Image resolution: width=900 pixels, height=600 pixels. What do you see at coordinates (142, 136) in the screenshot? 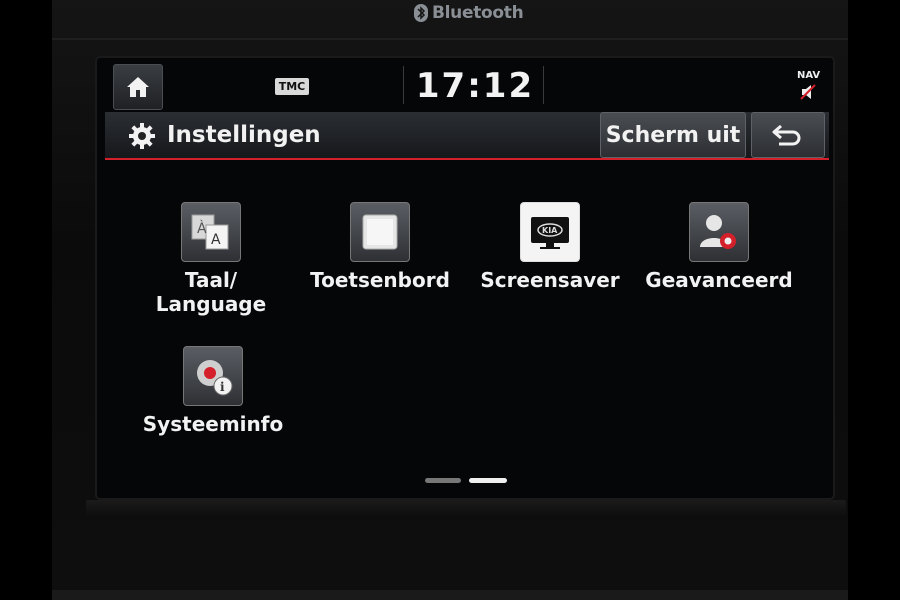
I see `gear-icon` at bounding box center [142, 136].